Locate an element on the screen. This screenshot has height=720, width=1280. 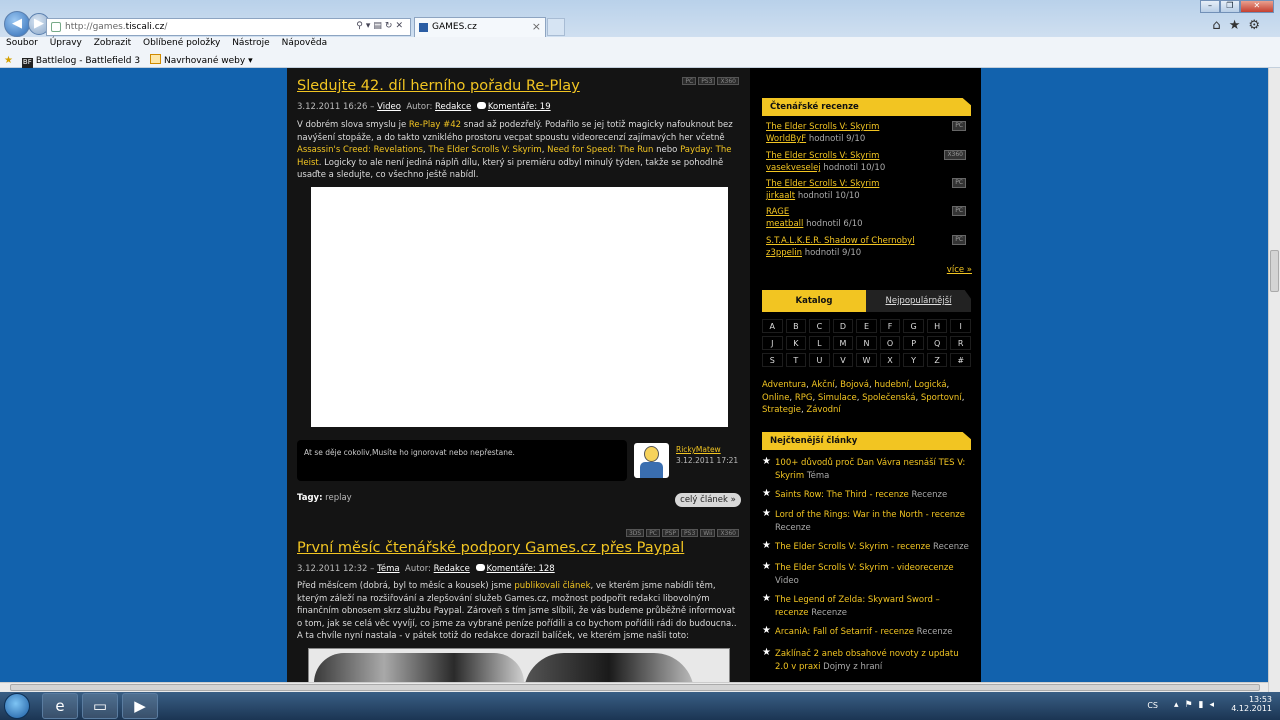
fav-suggested: Navrhované weby is located at coordinates (204, 61).